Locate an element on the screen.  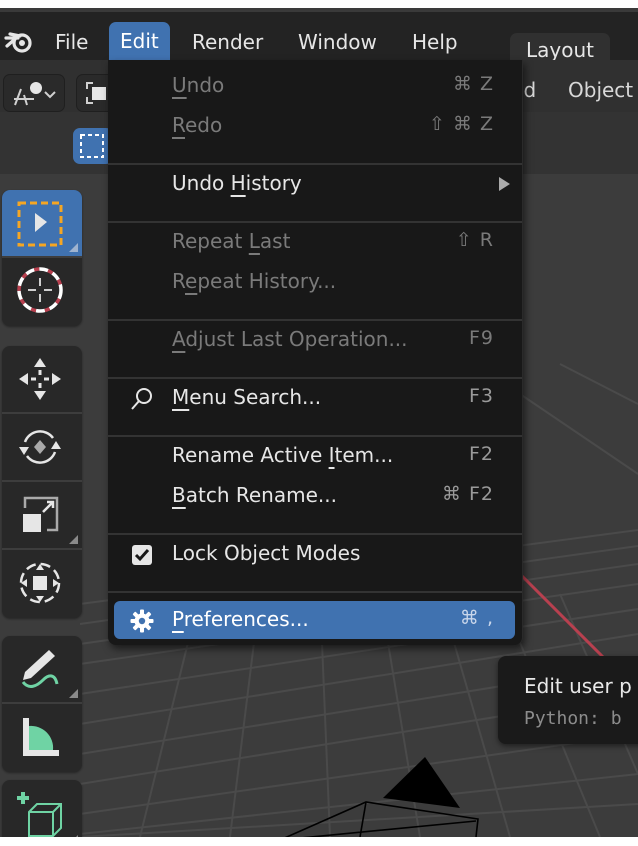
shortcut-label: ⇧ ⌘ Z is located at coordinates (461, 124).